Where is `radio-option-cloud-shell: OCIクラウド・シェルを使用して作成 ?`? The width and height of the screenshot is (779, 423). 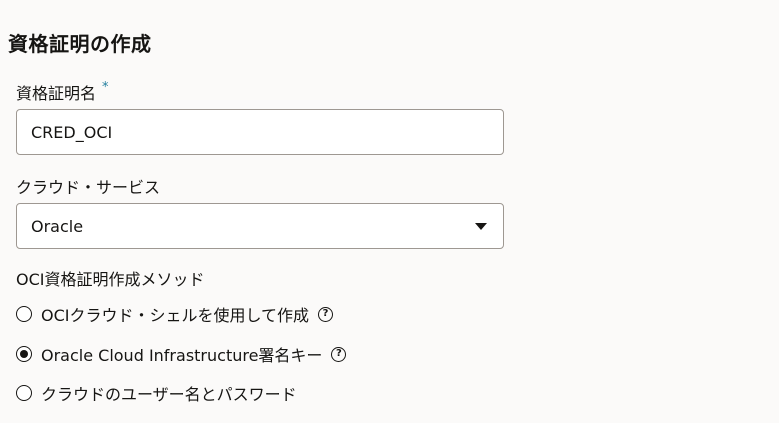
radio-option-cloud-shell: OCIクラウド・シェルを使用して作成 ? is located at coordinates (175, 314).